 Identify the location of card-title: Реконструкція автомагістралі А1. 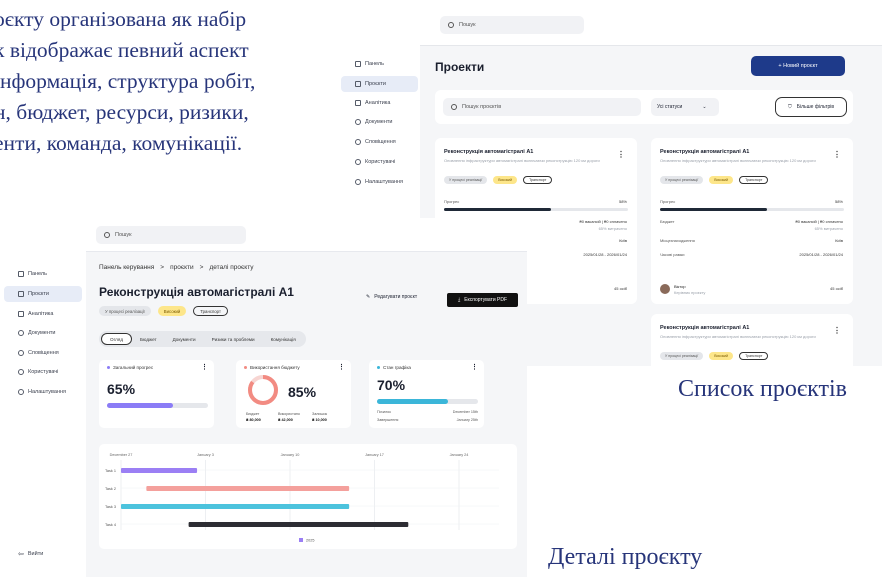
(489, 152).